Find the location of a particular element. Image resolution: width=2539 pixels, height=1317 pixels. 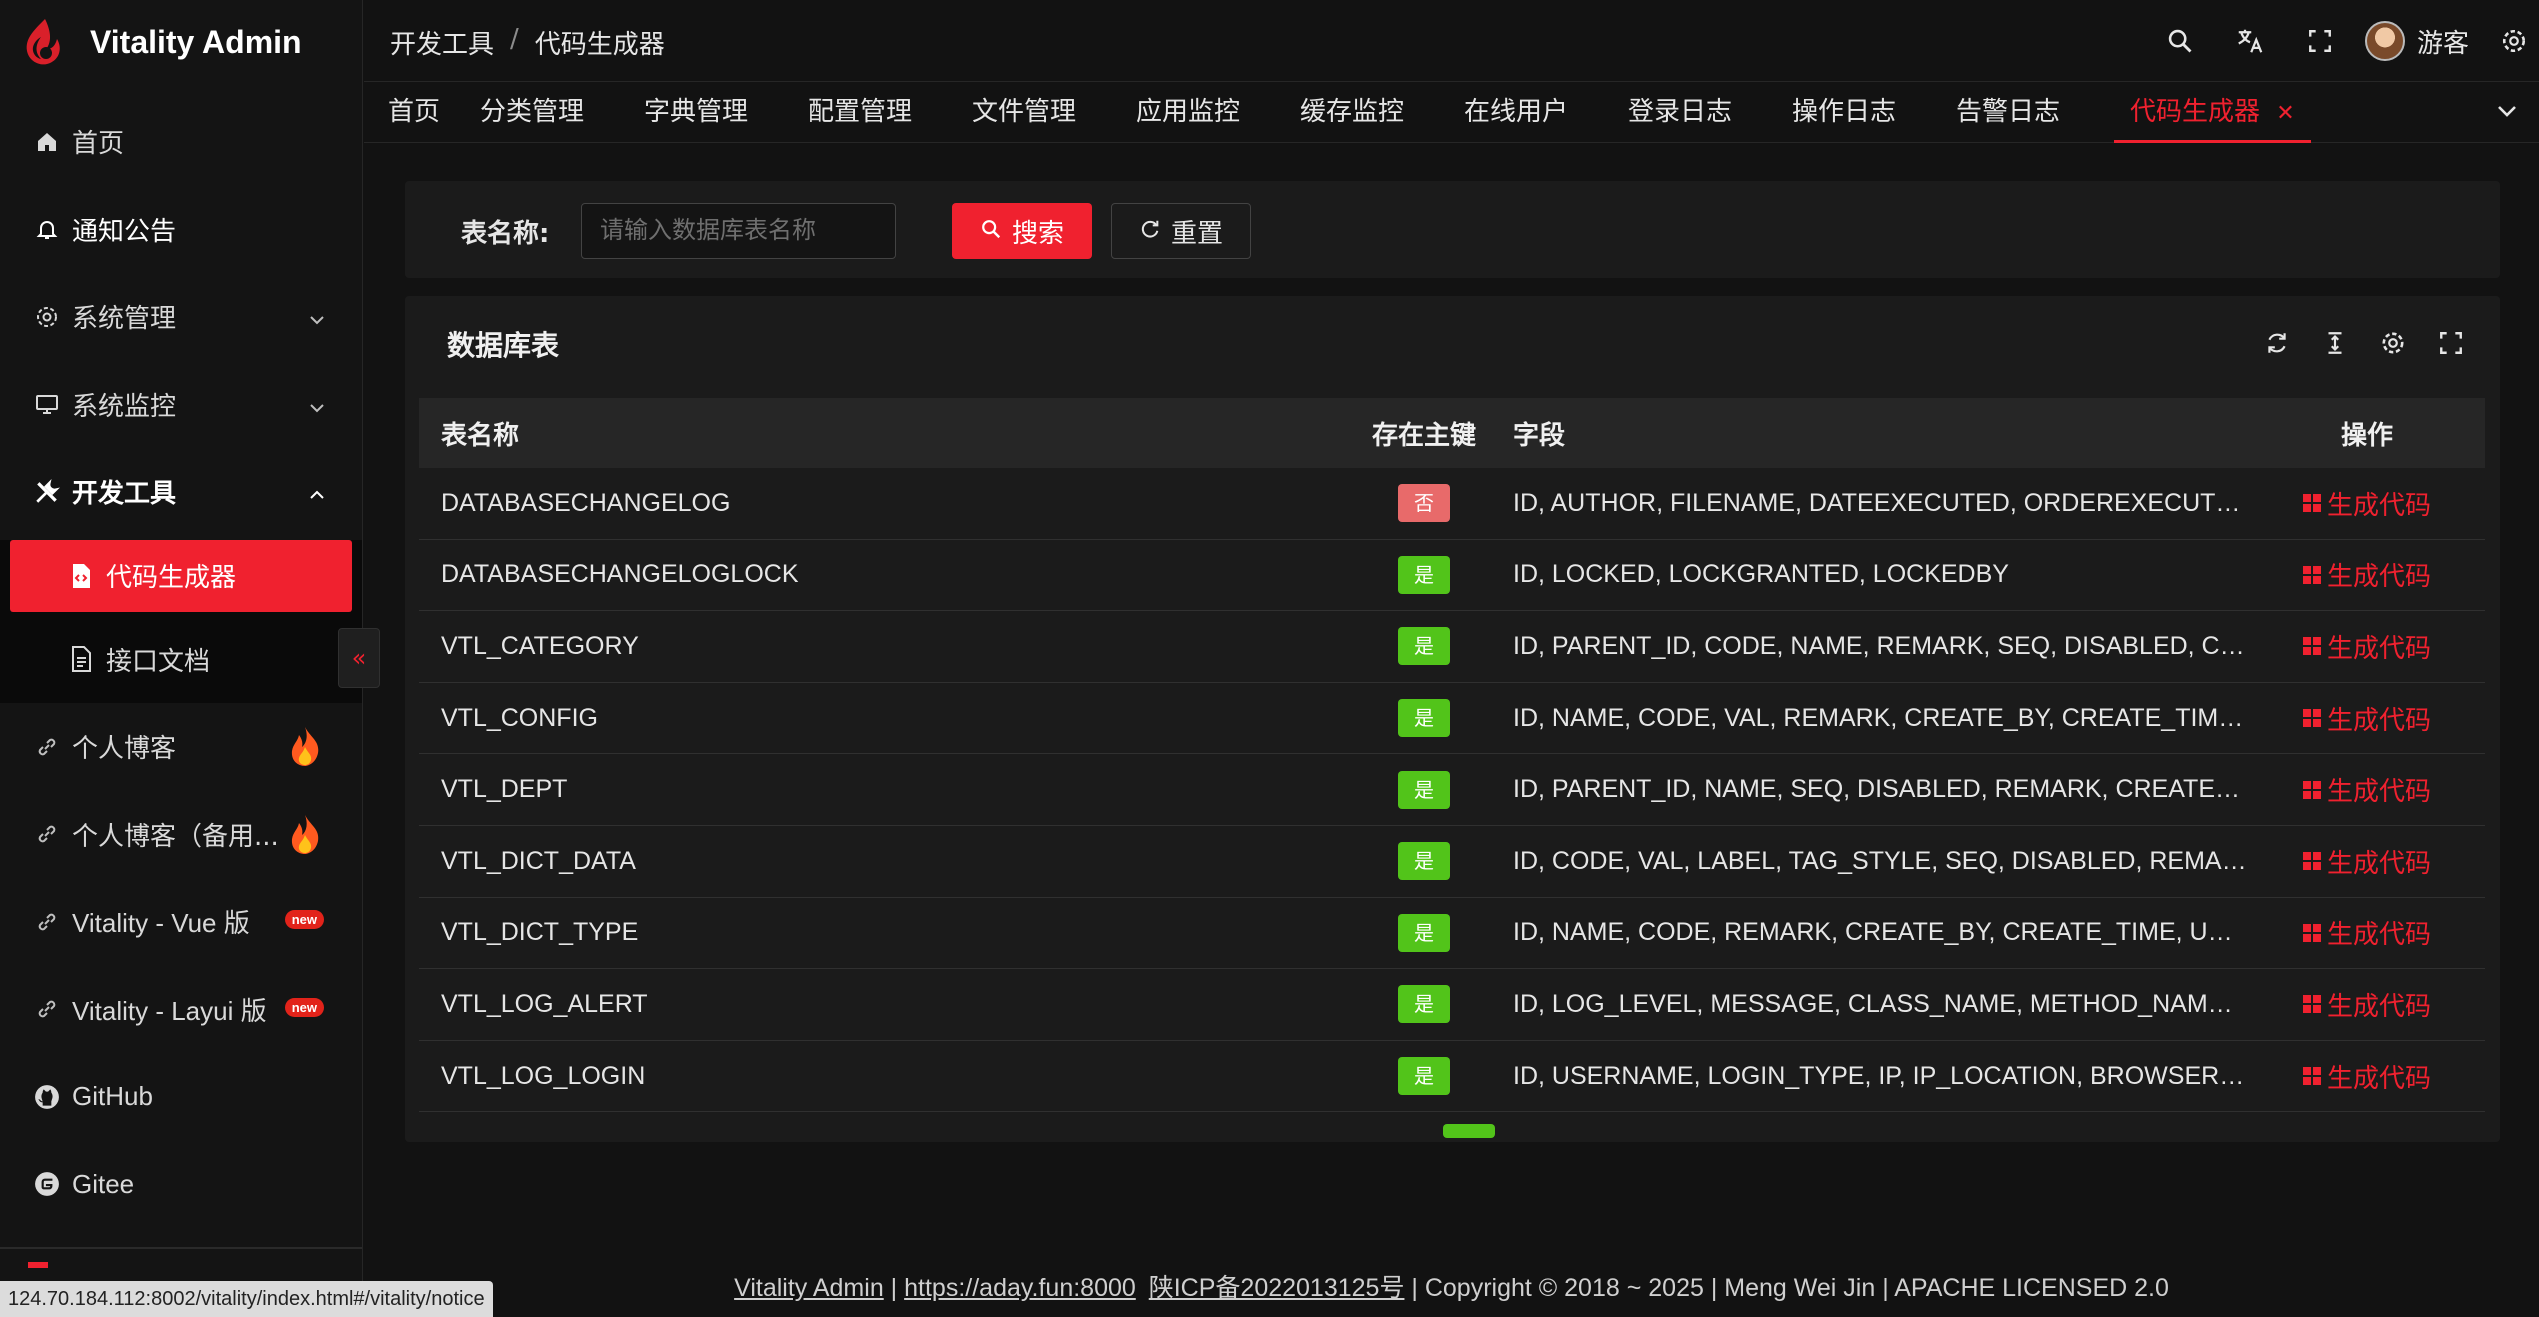

sidebar-item-home: 首页 is located at coordinates (181, 142).